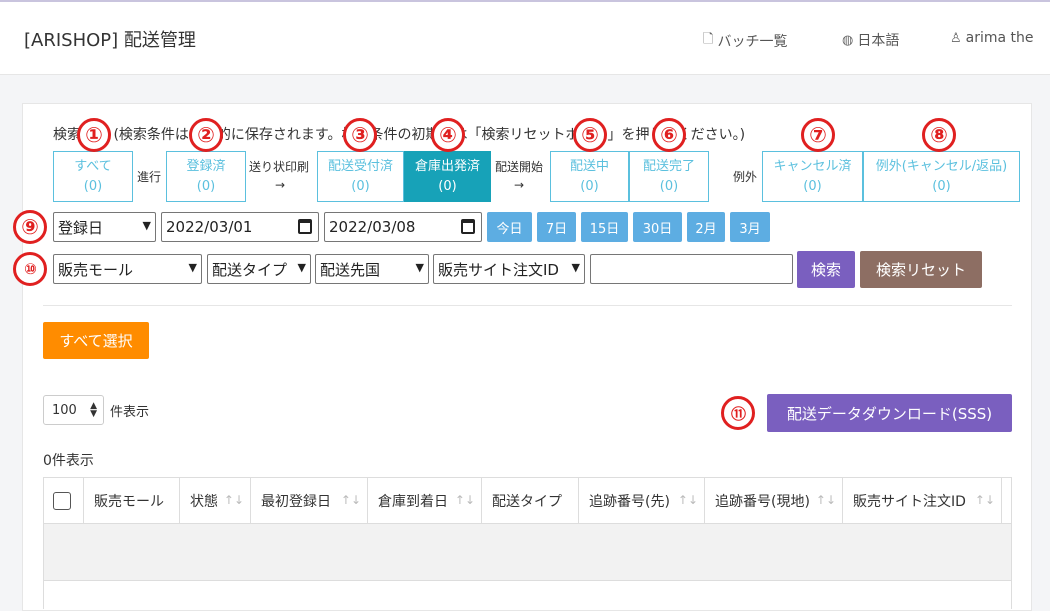 This screenshot has height=611, width=1050. Describe the element at coordinates (921, 269) in the screenshot. I see `search-reset-button: 検索リセット` at that location.